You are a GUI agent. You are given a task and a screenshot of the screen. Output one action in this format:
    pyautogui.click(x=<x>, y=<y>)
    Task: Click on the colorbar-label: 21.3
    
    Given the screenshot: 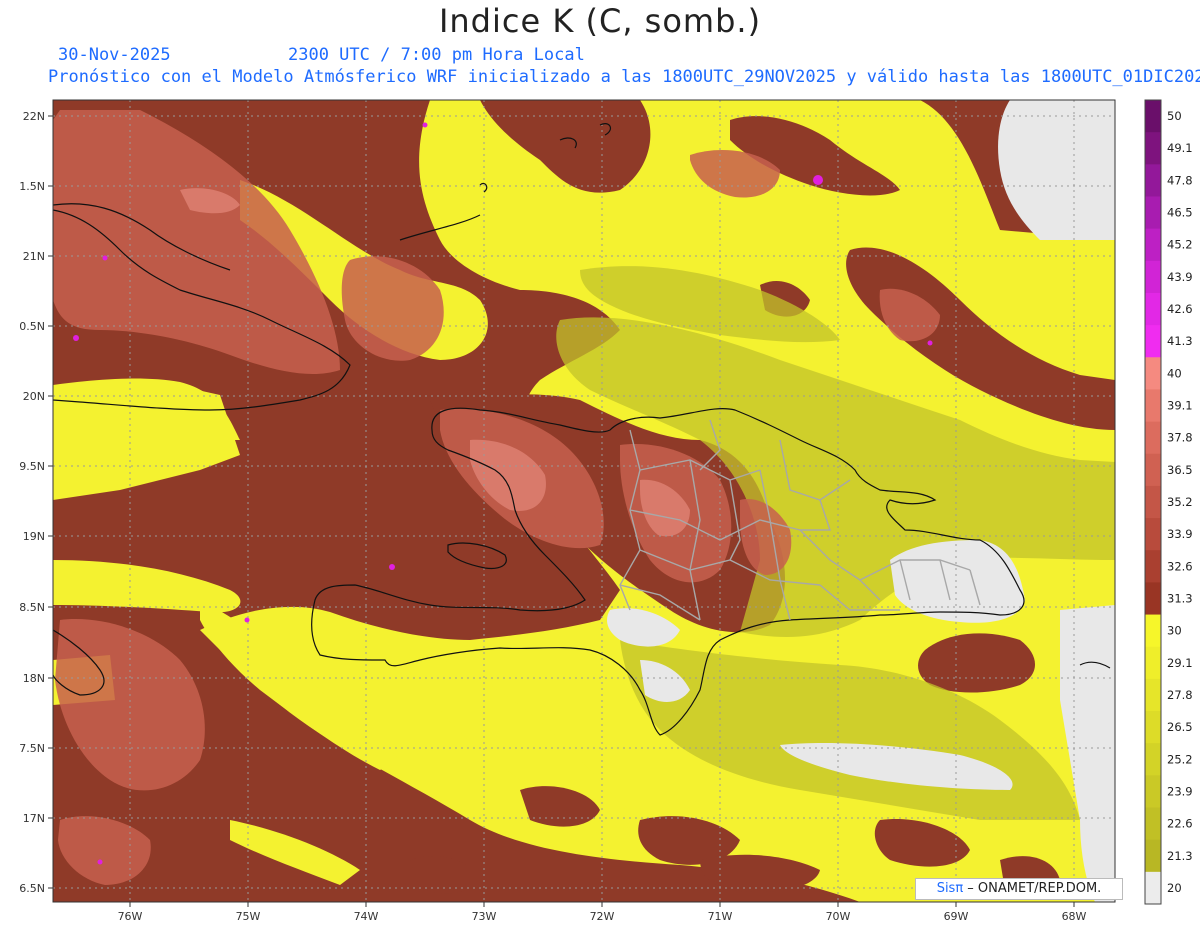 What is the action you would take?
    pyautogui.click(x=1180, y=856)
    